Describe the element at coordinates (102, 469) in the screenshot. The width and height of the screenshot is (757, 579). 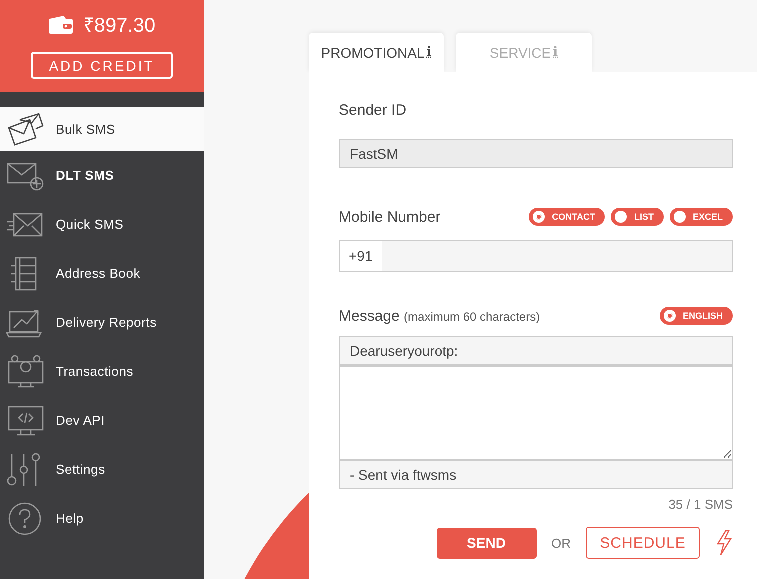
I see `nav-item: Settings` at that location.